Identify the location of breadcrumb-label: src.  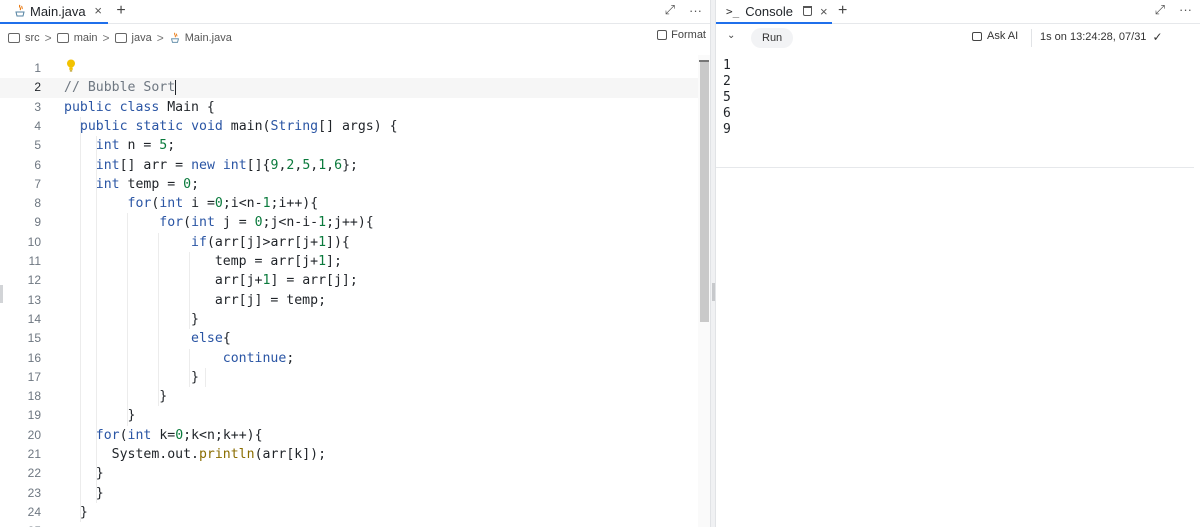
(32, 38).